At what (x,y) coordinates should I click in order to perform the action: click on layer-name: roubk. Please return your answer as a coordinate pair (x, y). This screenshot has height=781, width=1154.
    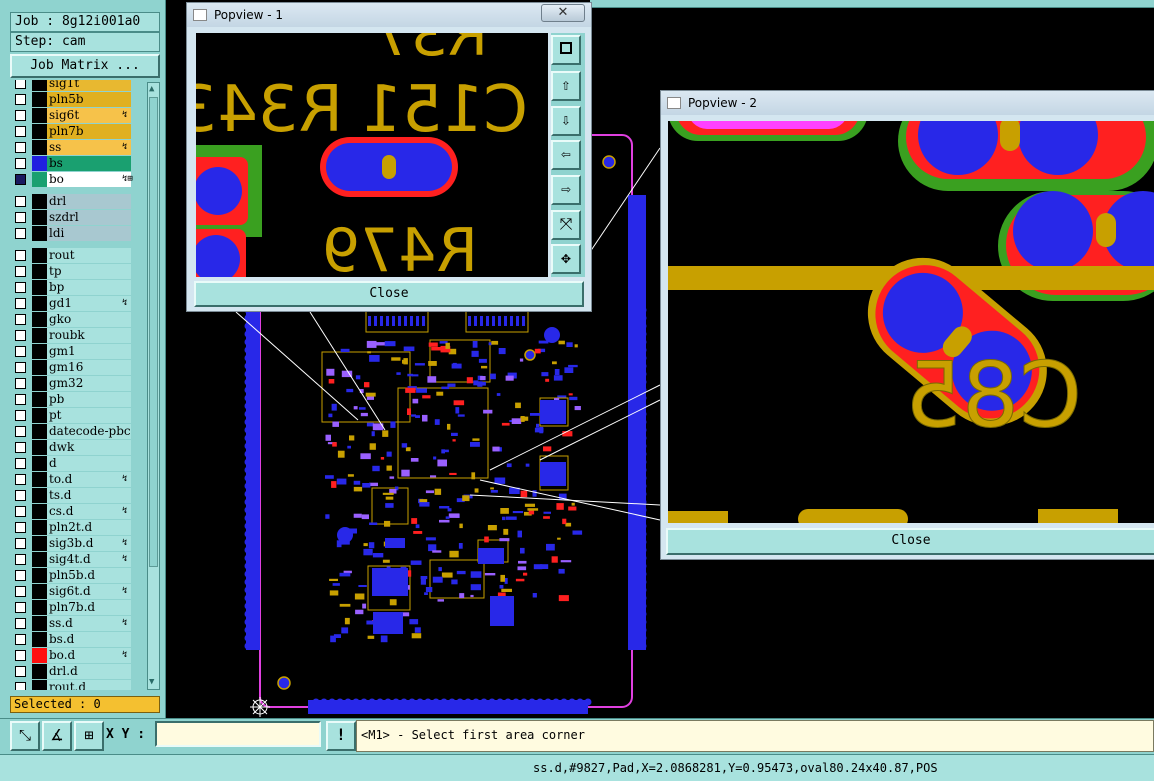
    Looking at the image, I should click on (89, 335).